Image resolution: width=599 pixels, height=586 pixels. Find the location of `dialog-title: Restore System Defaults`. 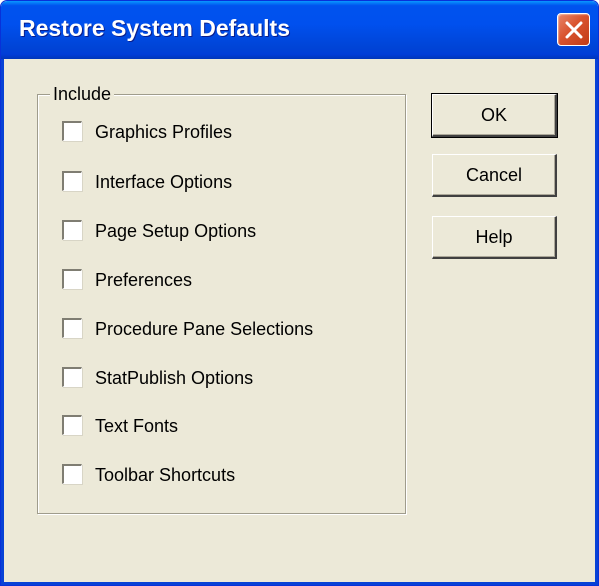

dialog-title: Restore System Defaults is located at coordinates (154, 28).